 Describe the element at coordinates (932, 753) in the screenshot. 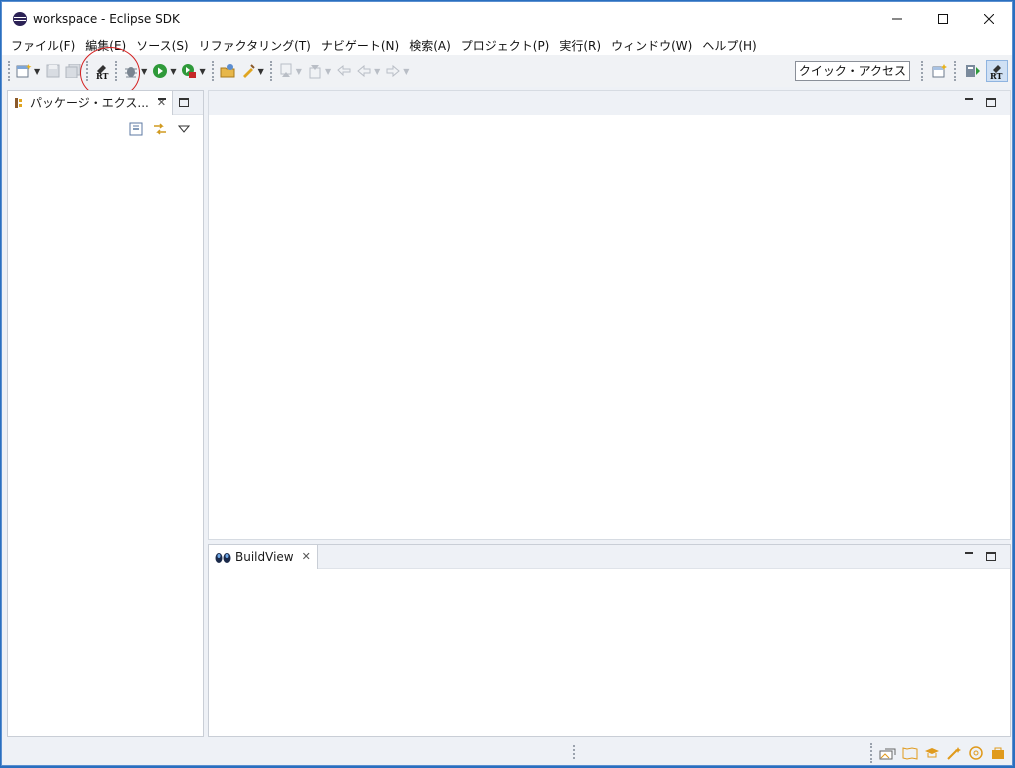

I see `tutorials-icon` at that location.